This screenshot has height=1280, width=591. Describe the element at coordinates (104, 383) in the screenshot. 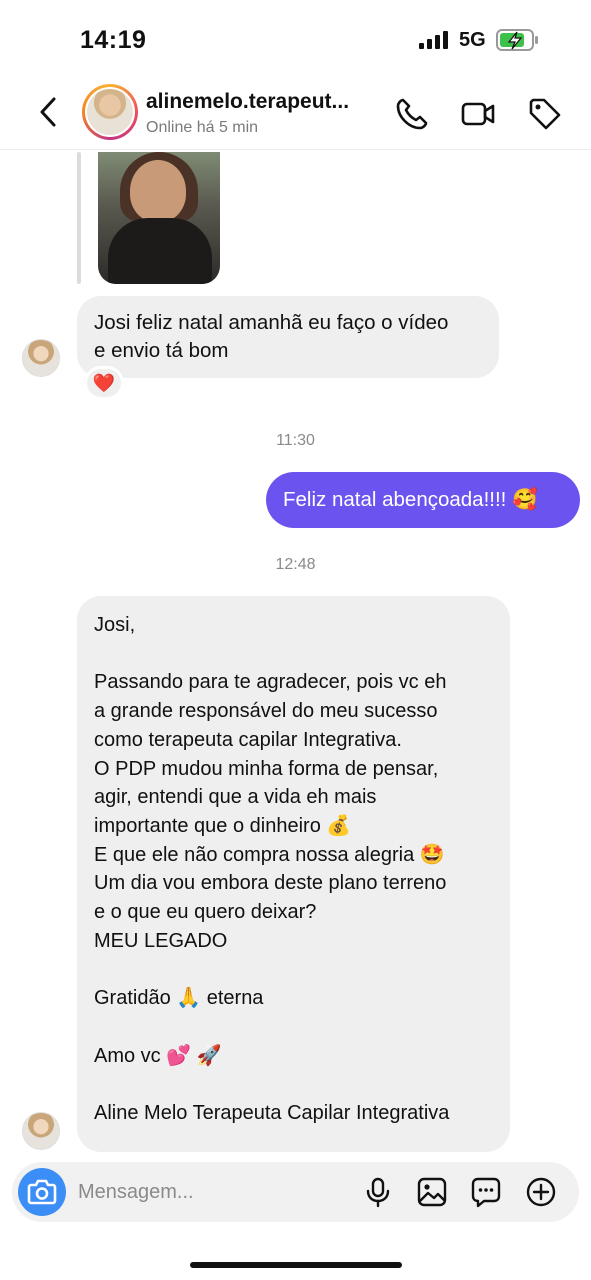

I see `heart-reaction: ❤️` at that location.